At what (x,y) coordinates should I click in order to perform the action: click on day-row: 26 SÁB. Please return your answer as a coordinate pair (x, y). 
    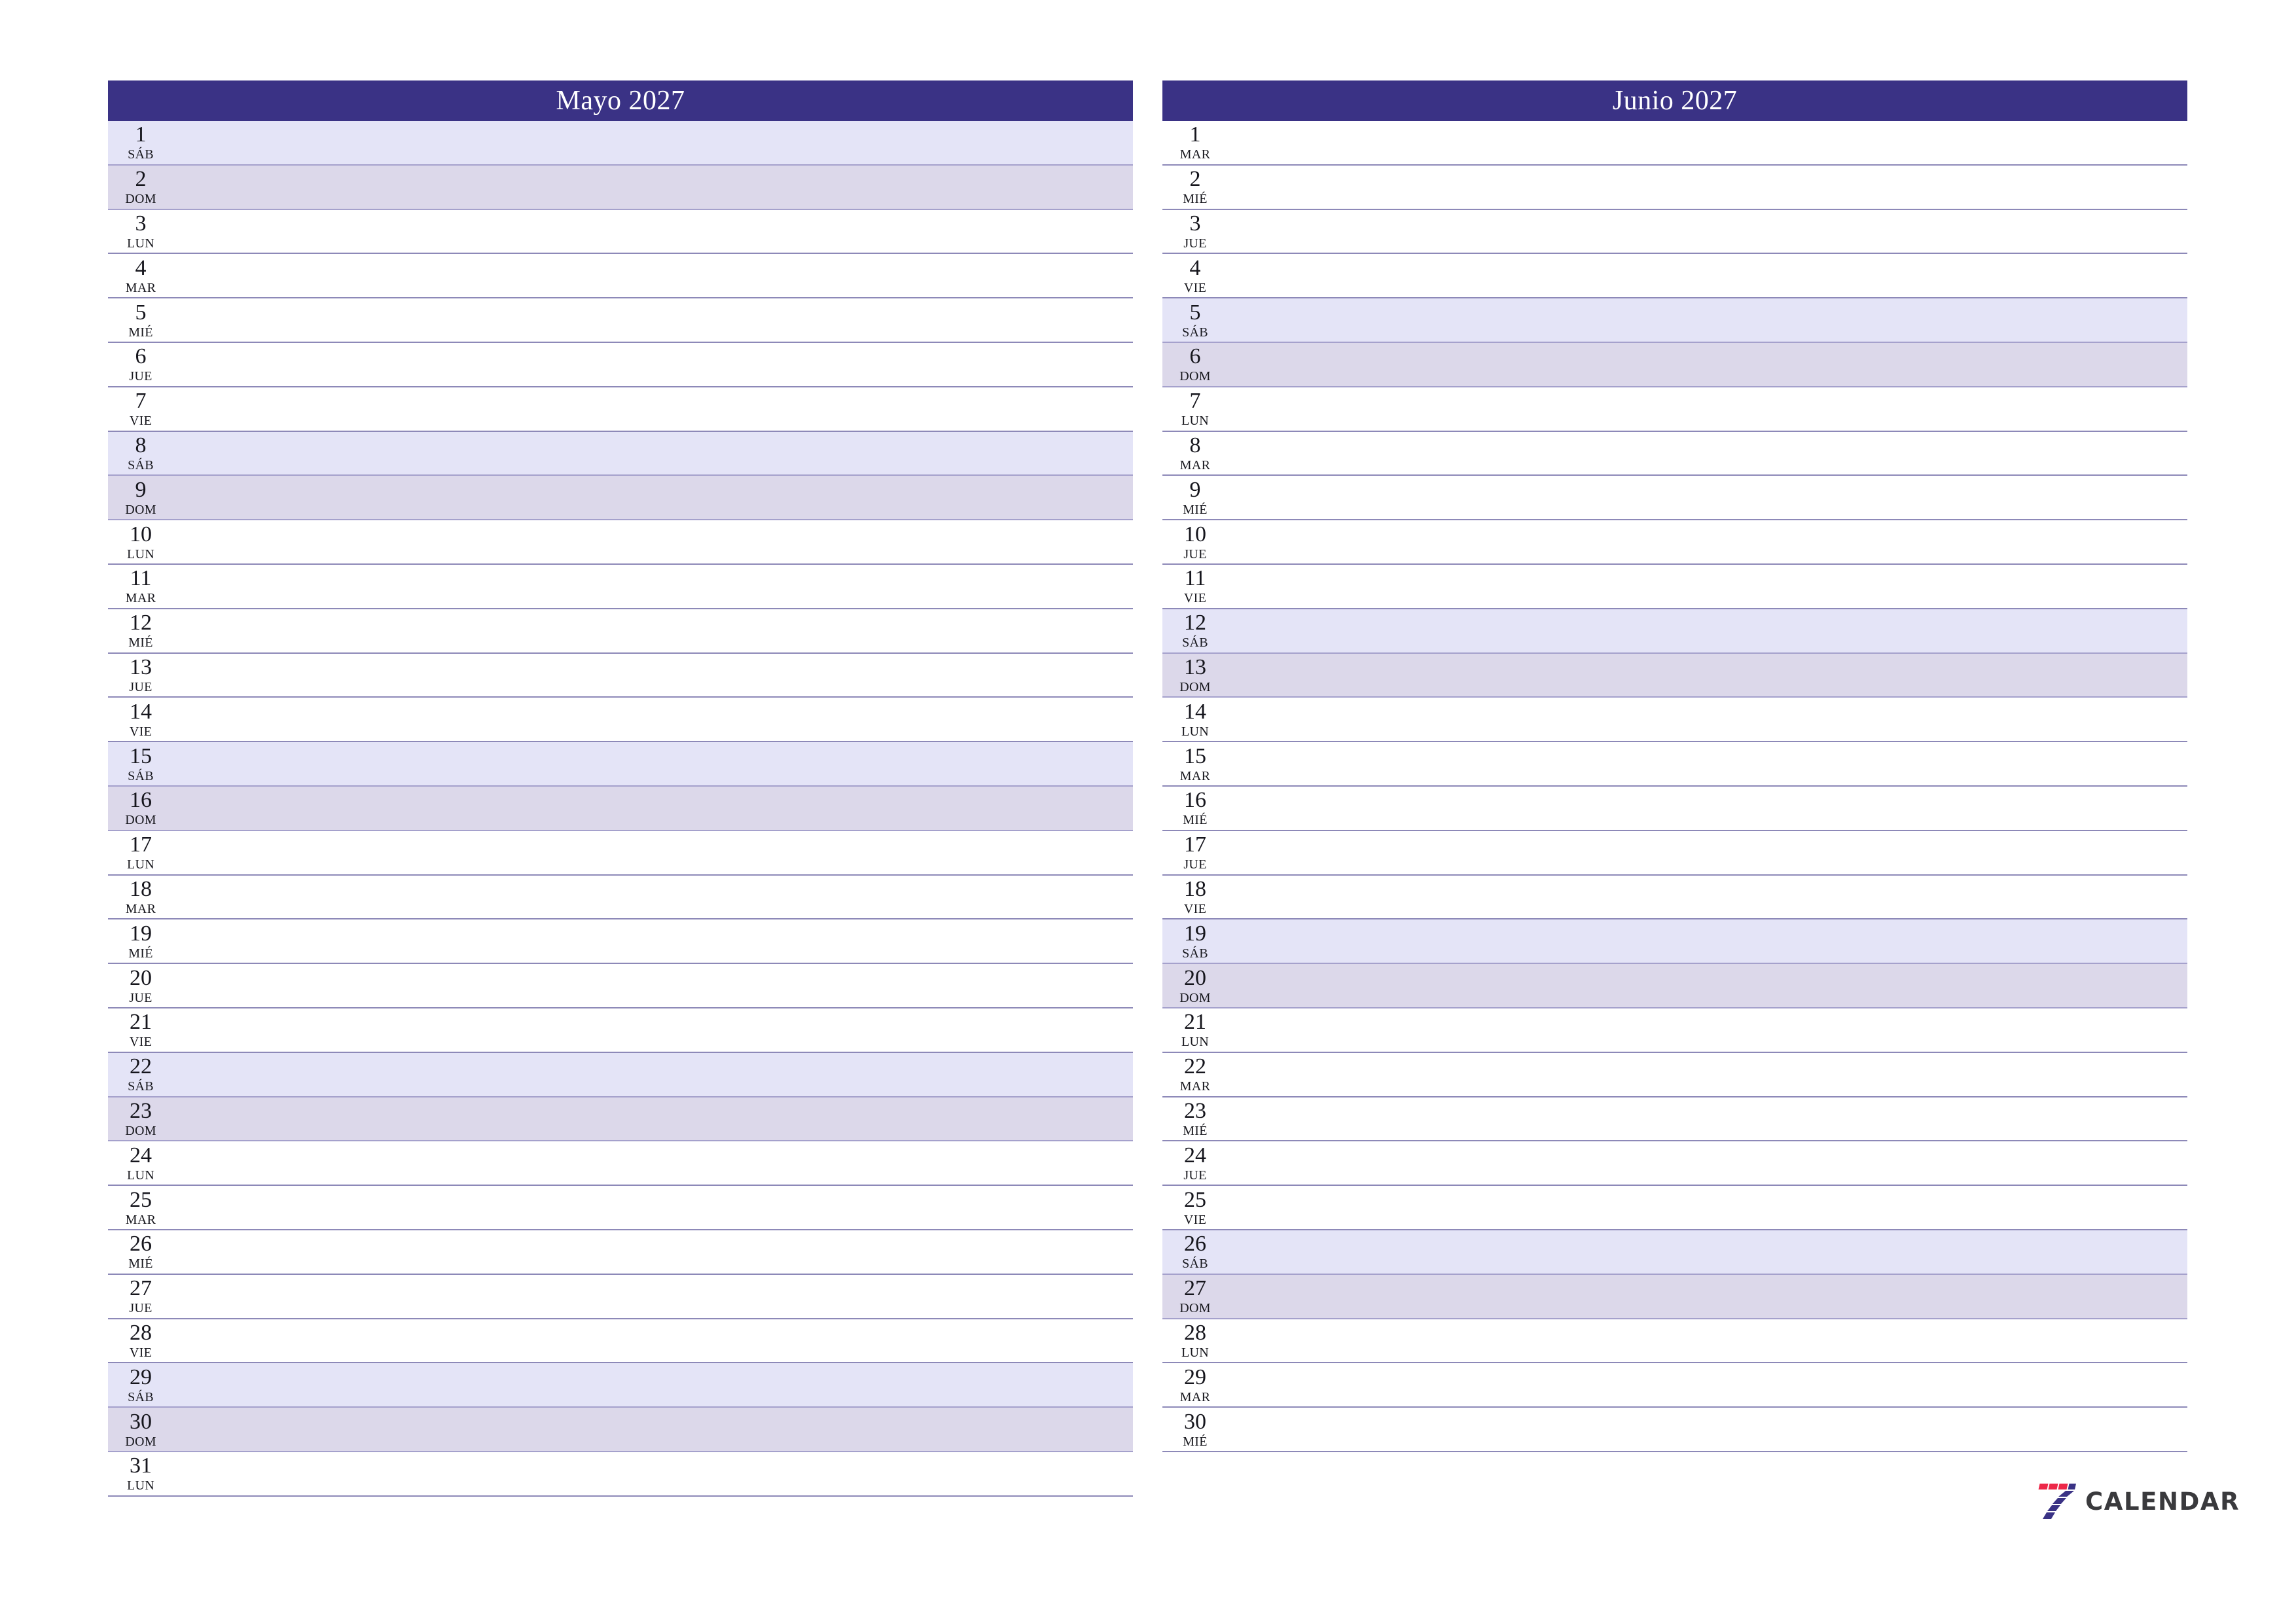
    Looking at the image, I should click on (1674, 1252).